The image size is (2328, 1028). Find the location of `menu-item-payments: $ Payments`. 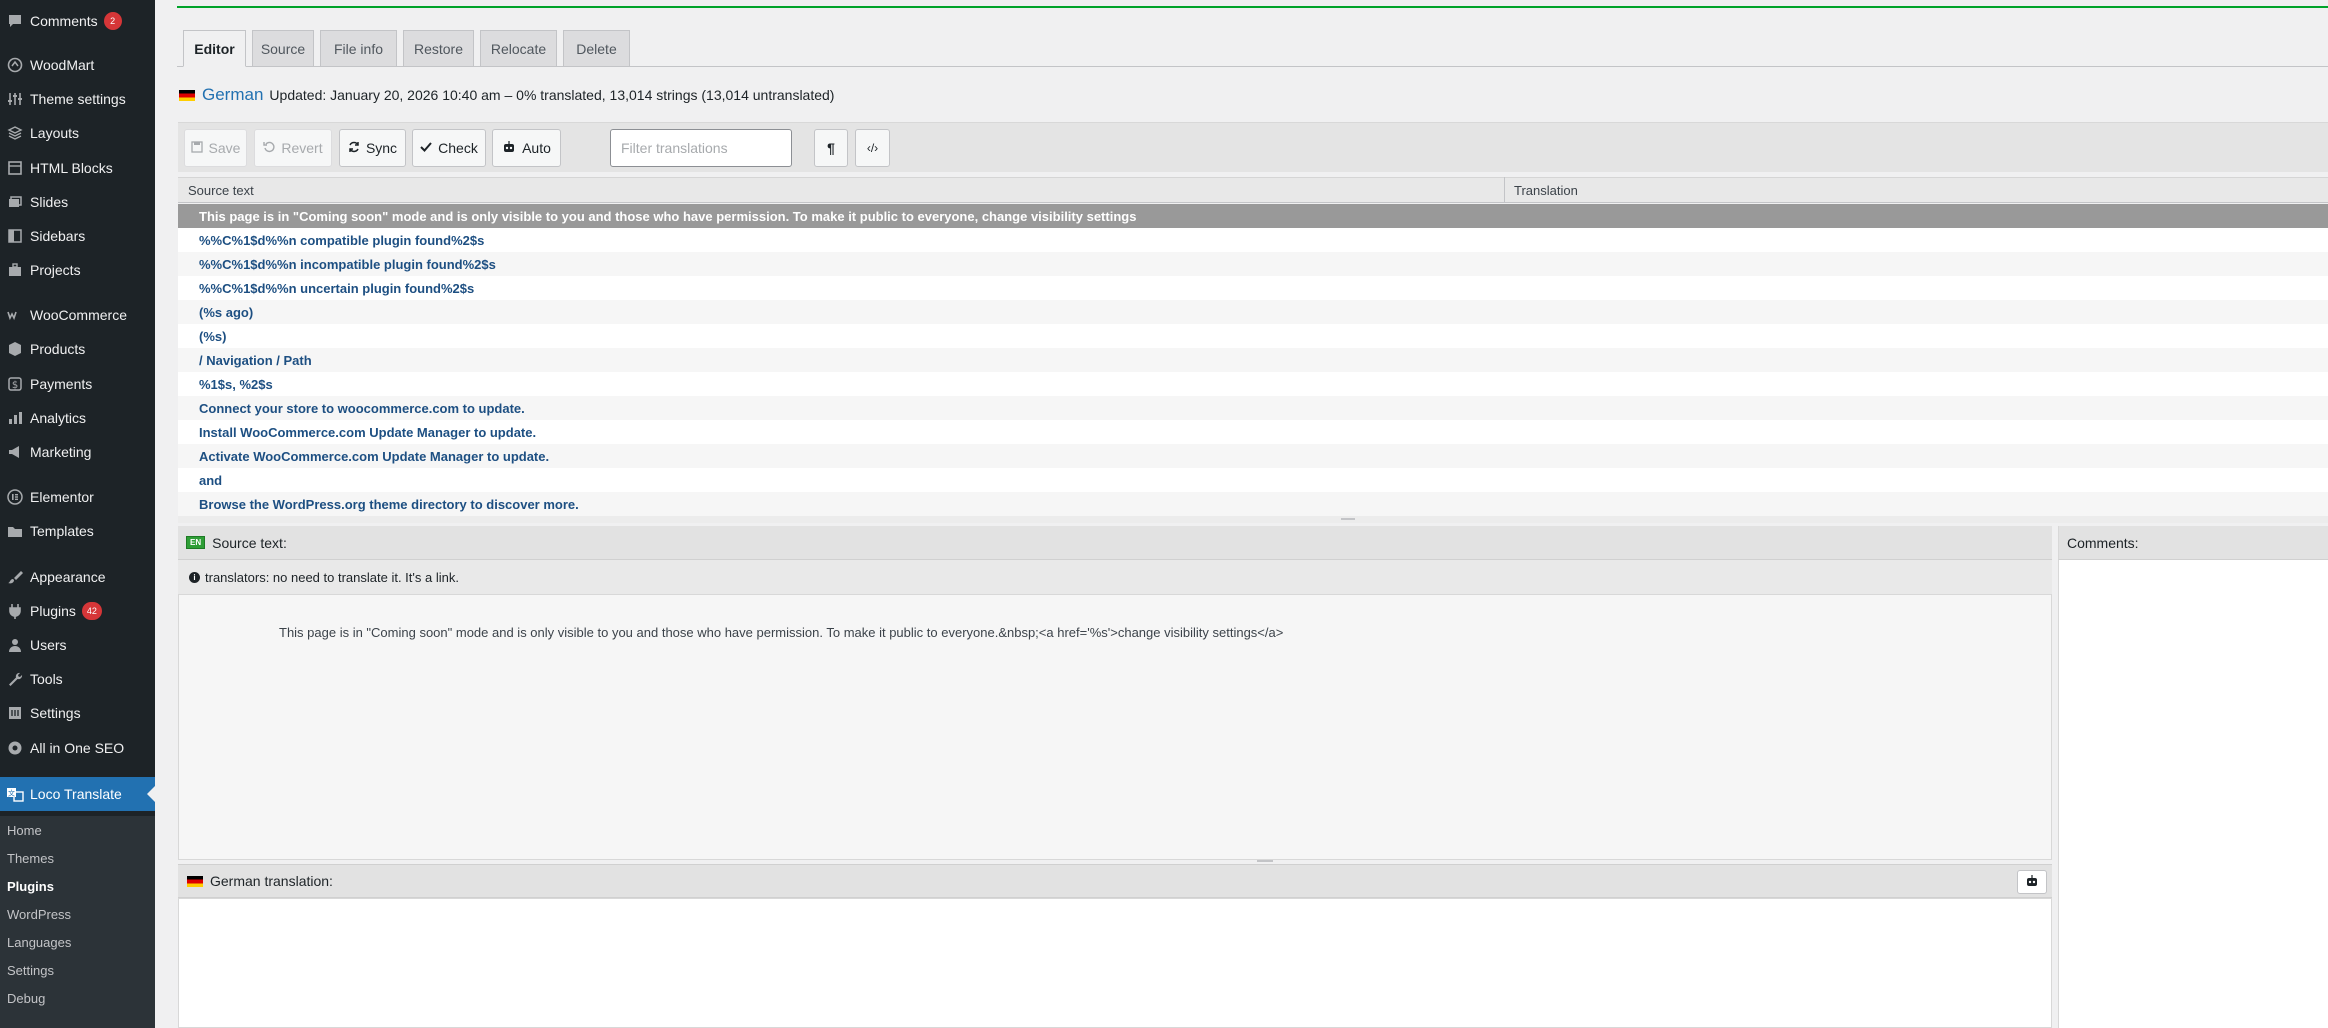

menu-item-payments: $ Payments is located at coordinates (77, 384).